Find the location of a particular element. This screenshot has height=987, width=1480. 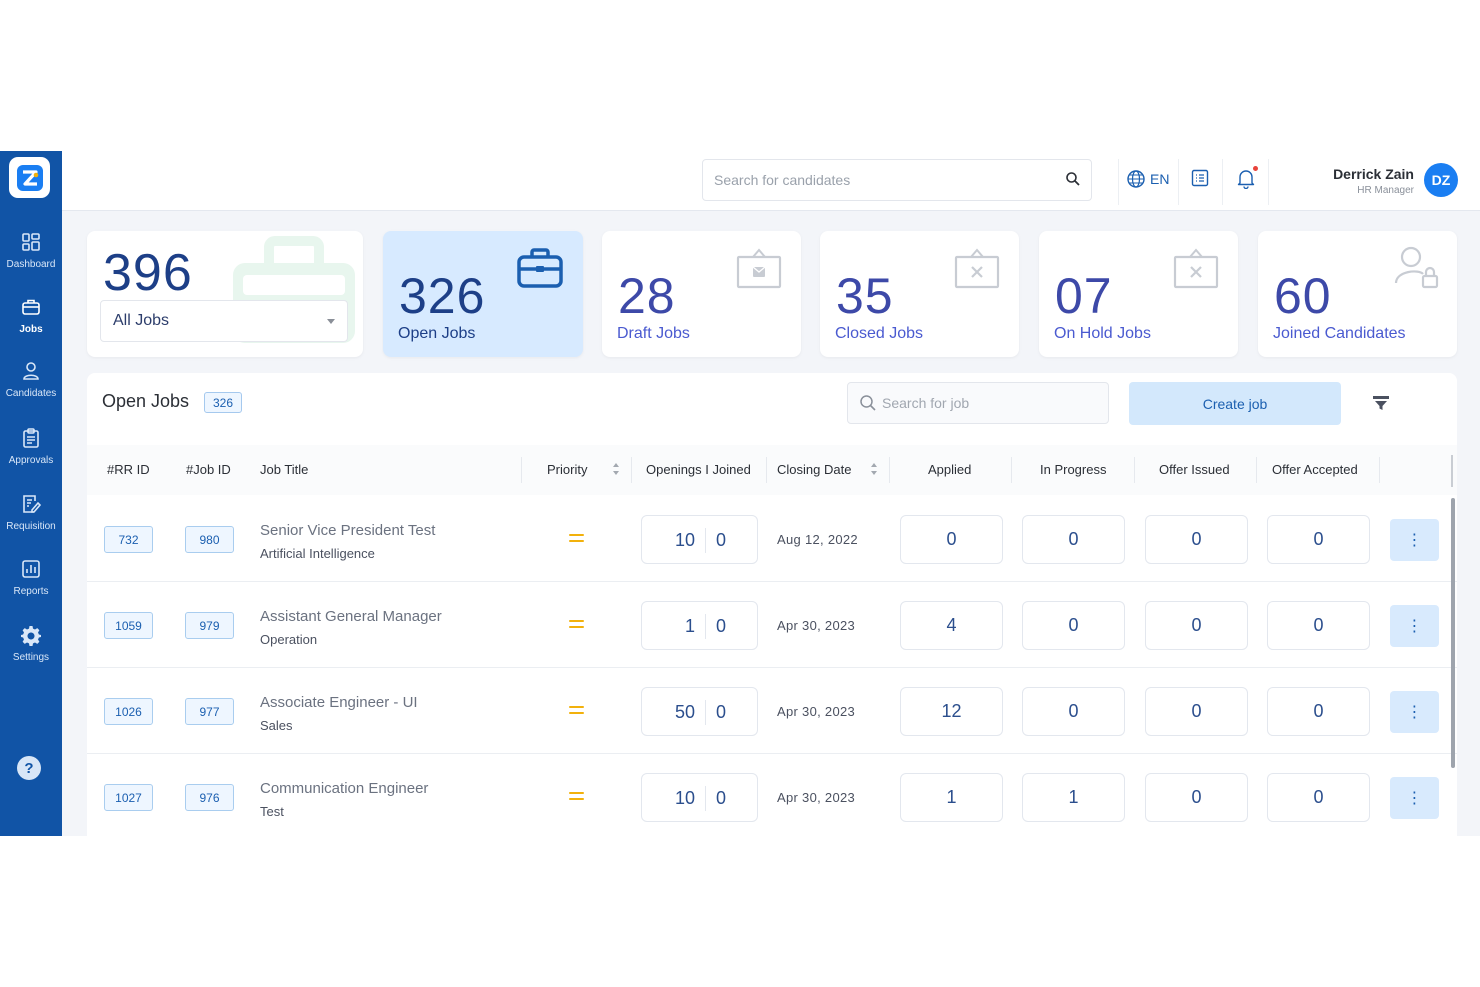

search-icon is located at coordinates (1073, 179).